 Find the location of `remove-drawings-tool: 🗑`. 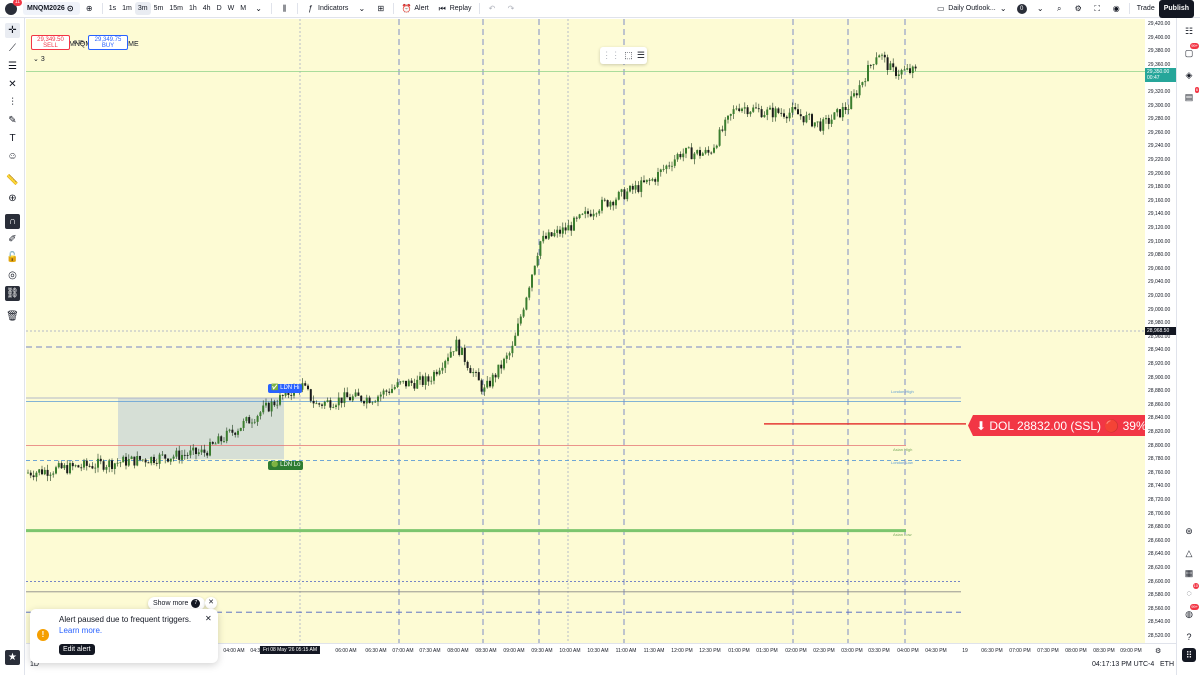

remove-drawings-tool: 🗑 is located at coordinates (12, 316).